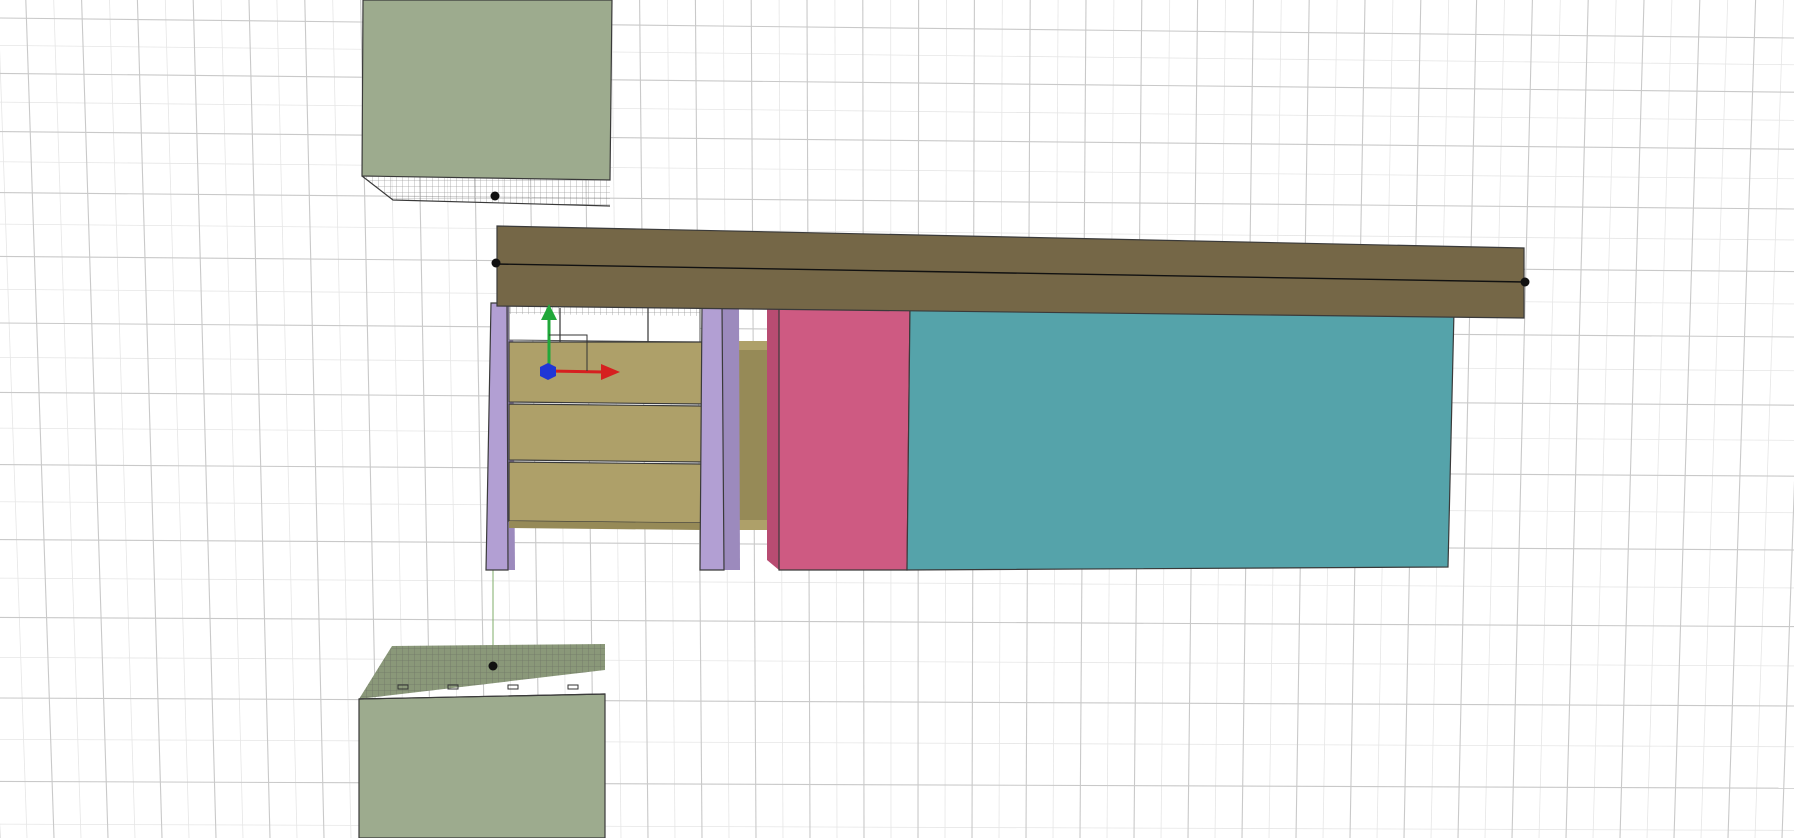  I want to click on drawer-front-bottom, so click(605, 492).